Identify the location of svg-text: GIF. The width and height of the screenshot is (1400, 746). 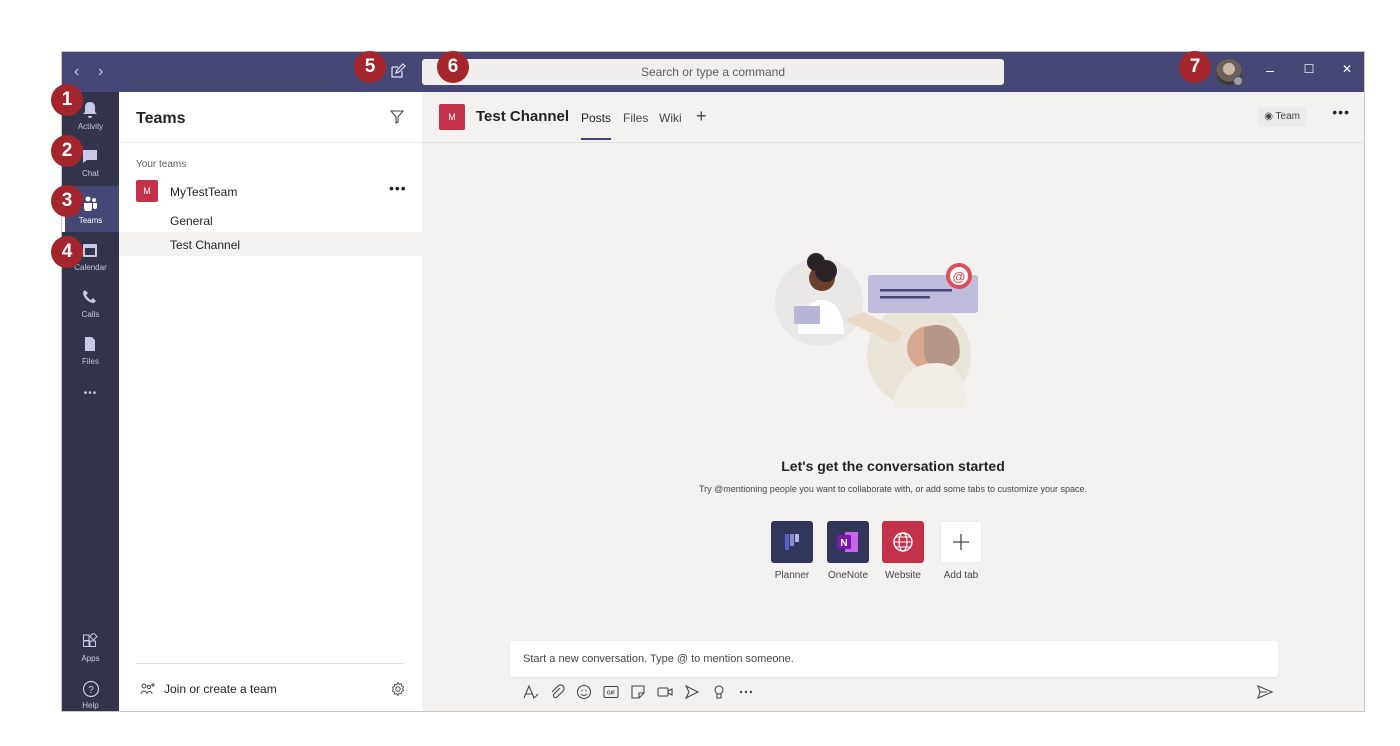
(611, 694).